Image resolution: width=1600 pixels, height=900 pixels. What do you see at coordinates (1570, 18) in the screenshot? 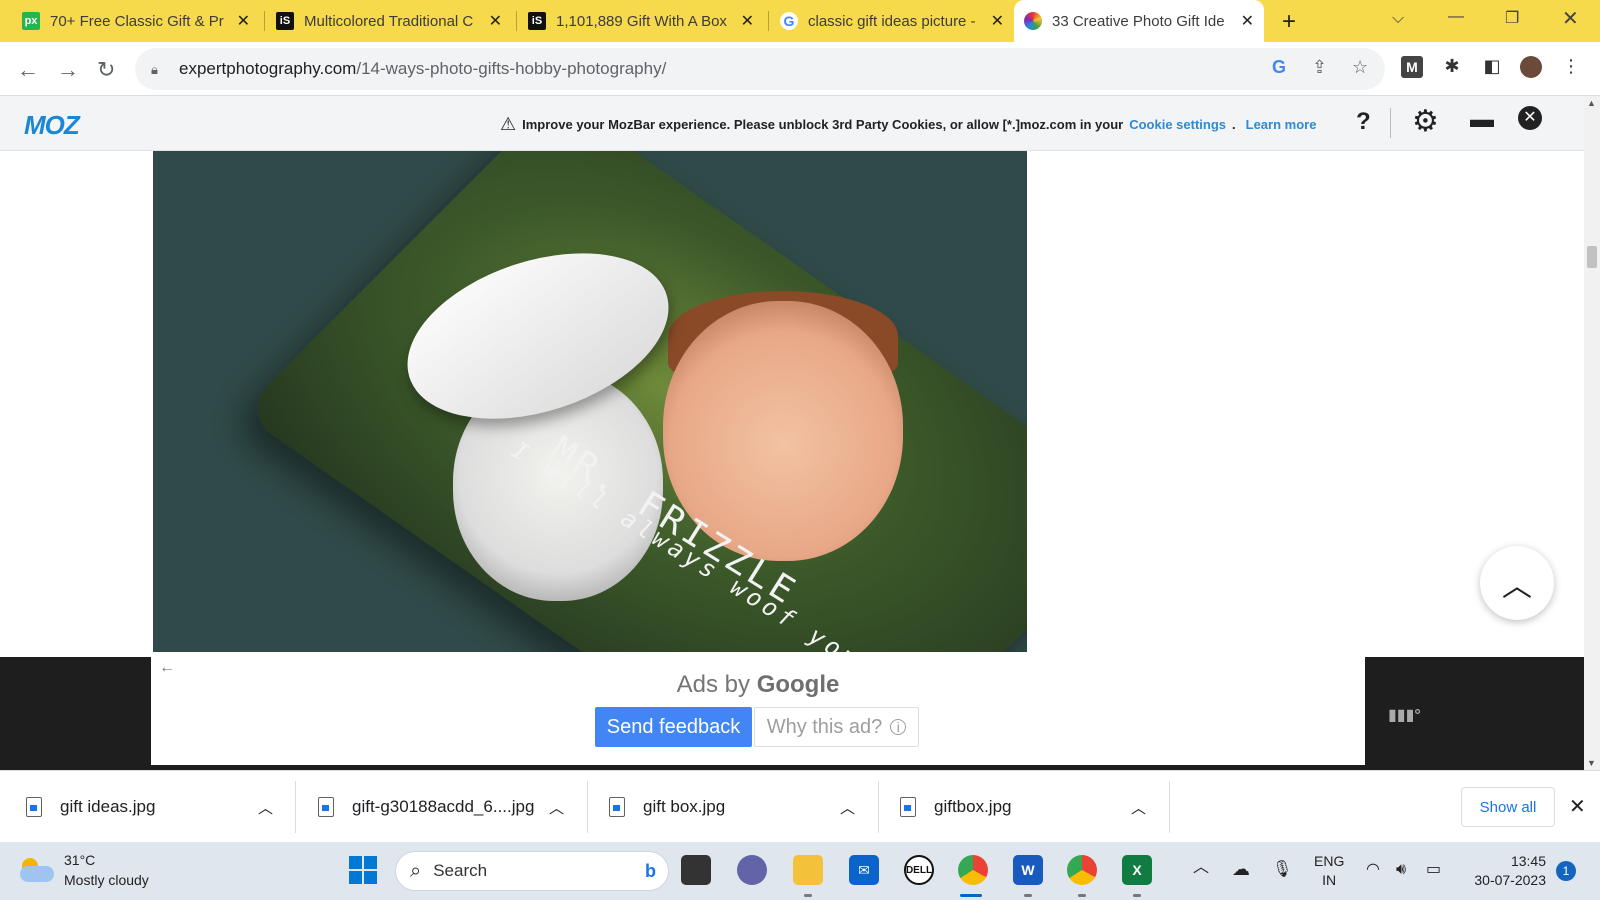
I see `close-window-icon: ✕` at bounding box center [1570, 18].